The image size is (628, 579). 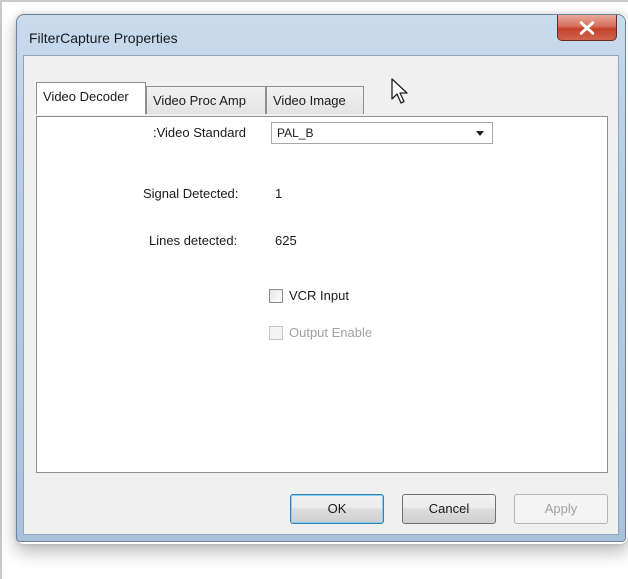 What do you see at coordinates (286, 240) in the screenshot?
I see `lines-detected-value: 625` at bounding box center [286, 240].